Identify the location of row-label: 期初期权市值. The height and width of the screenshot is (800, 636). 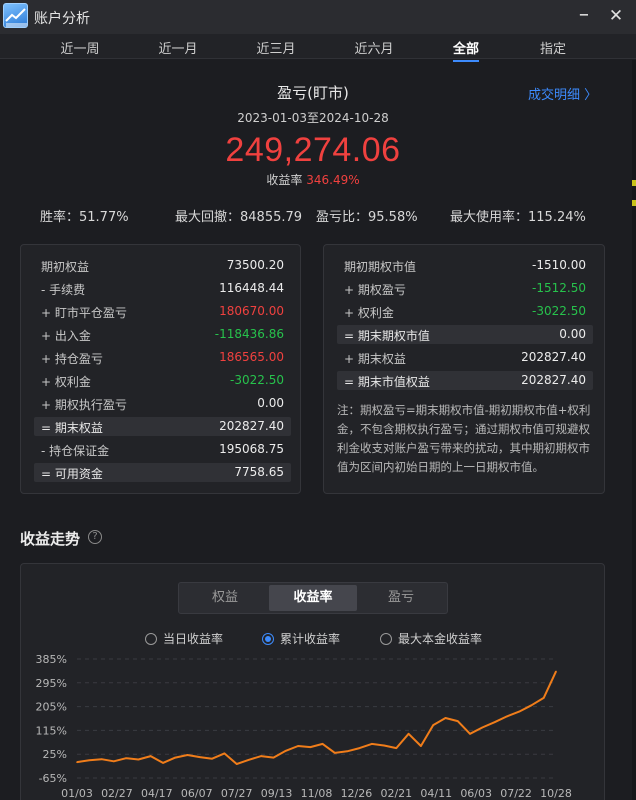
(380, 267).